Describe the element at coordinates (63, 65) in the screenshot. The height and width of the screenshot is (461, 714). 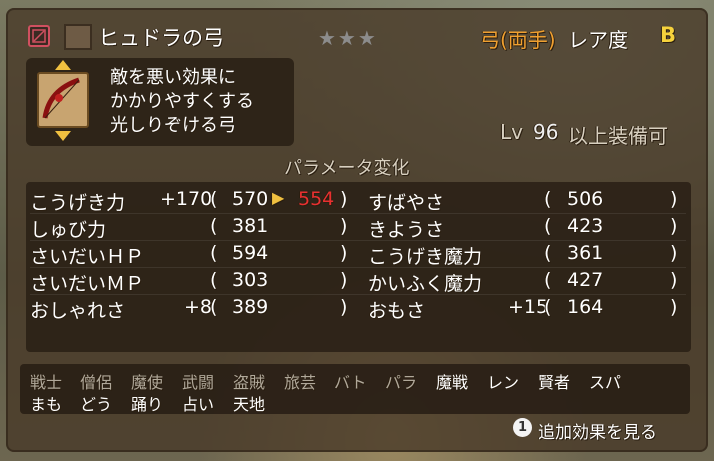
I see `up-arrow-icon` at that location.